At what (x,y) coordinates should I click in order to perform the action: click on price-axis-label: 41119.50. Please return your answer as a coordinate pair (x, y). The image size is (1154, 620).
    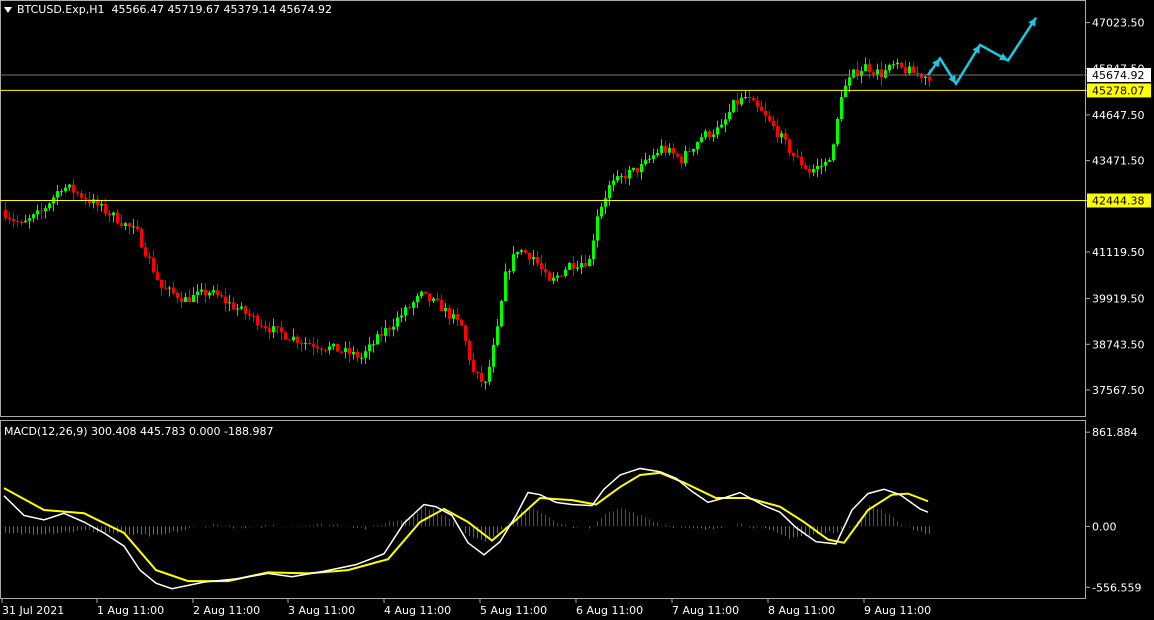
    Looking at the image, I should click on (1118, 252).